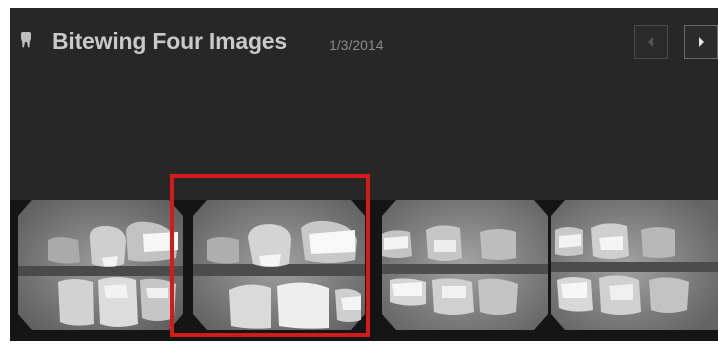 The height and width of the screenshot is (349, 718). I want to click on tooth-icon, so click(26, 40).